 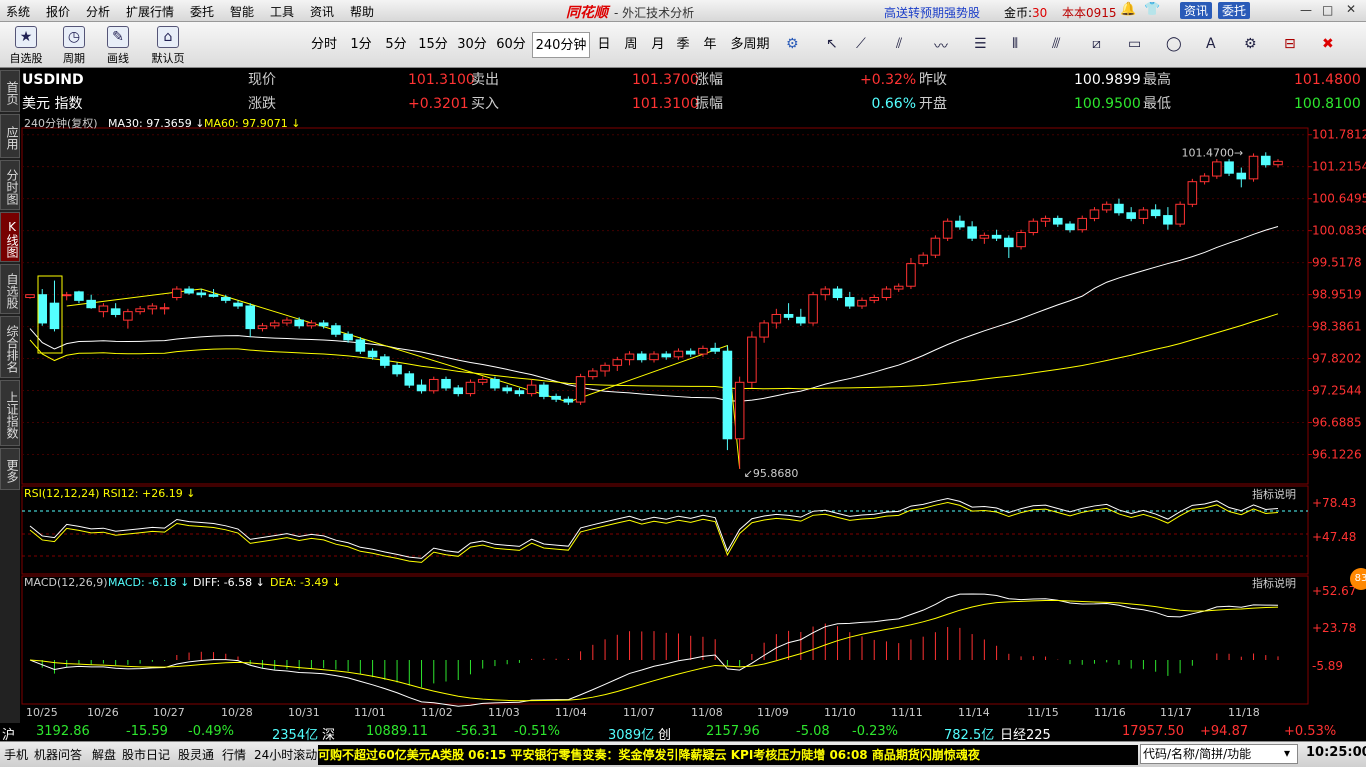 I want to click on price-axis-label: 96.6885, so click(x=1337, y=422).